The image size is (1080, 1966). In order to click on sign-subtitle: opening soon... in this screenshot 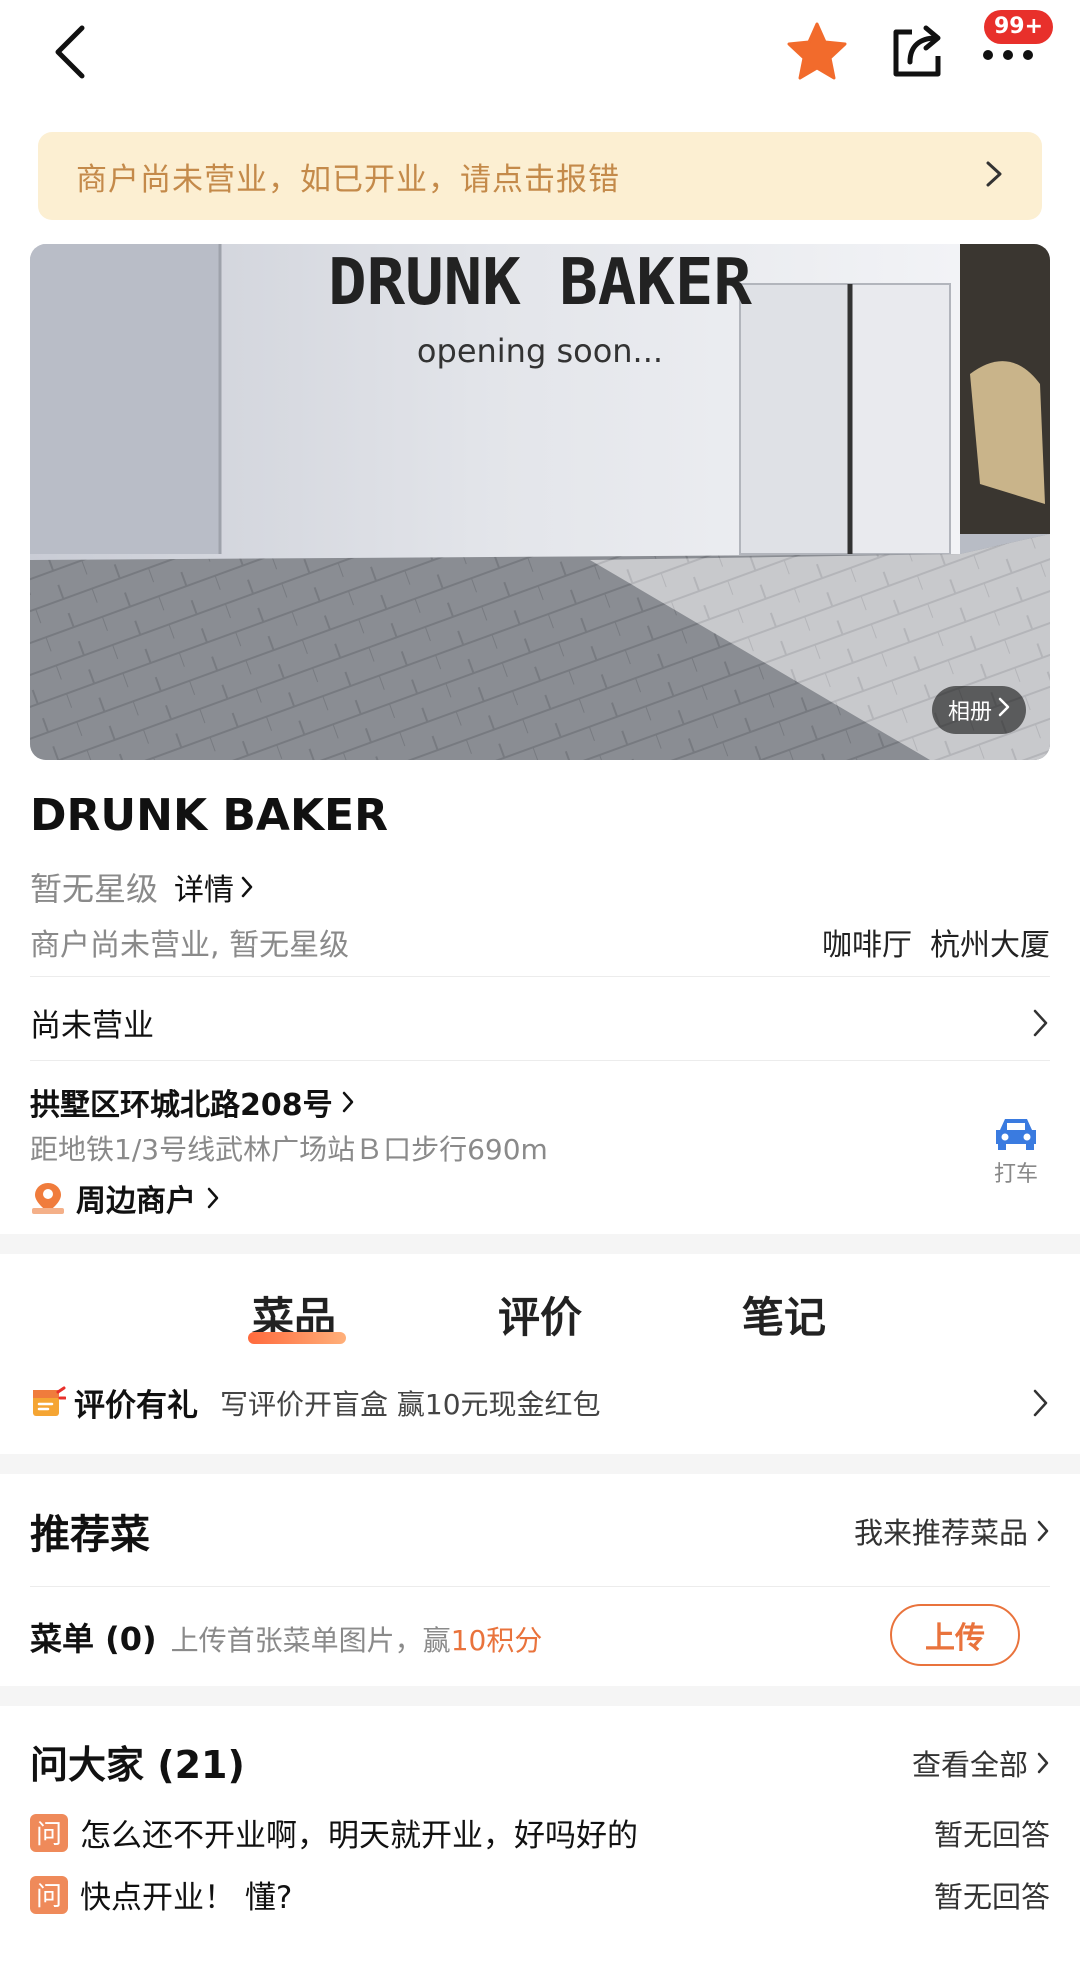, I will do `click(540, 351)`.